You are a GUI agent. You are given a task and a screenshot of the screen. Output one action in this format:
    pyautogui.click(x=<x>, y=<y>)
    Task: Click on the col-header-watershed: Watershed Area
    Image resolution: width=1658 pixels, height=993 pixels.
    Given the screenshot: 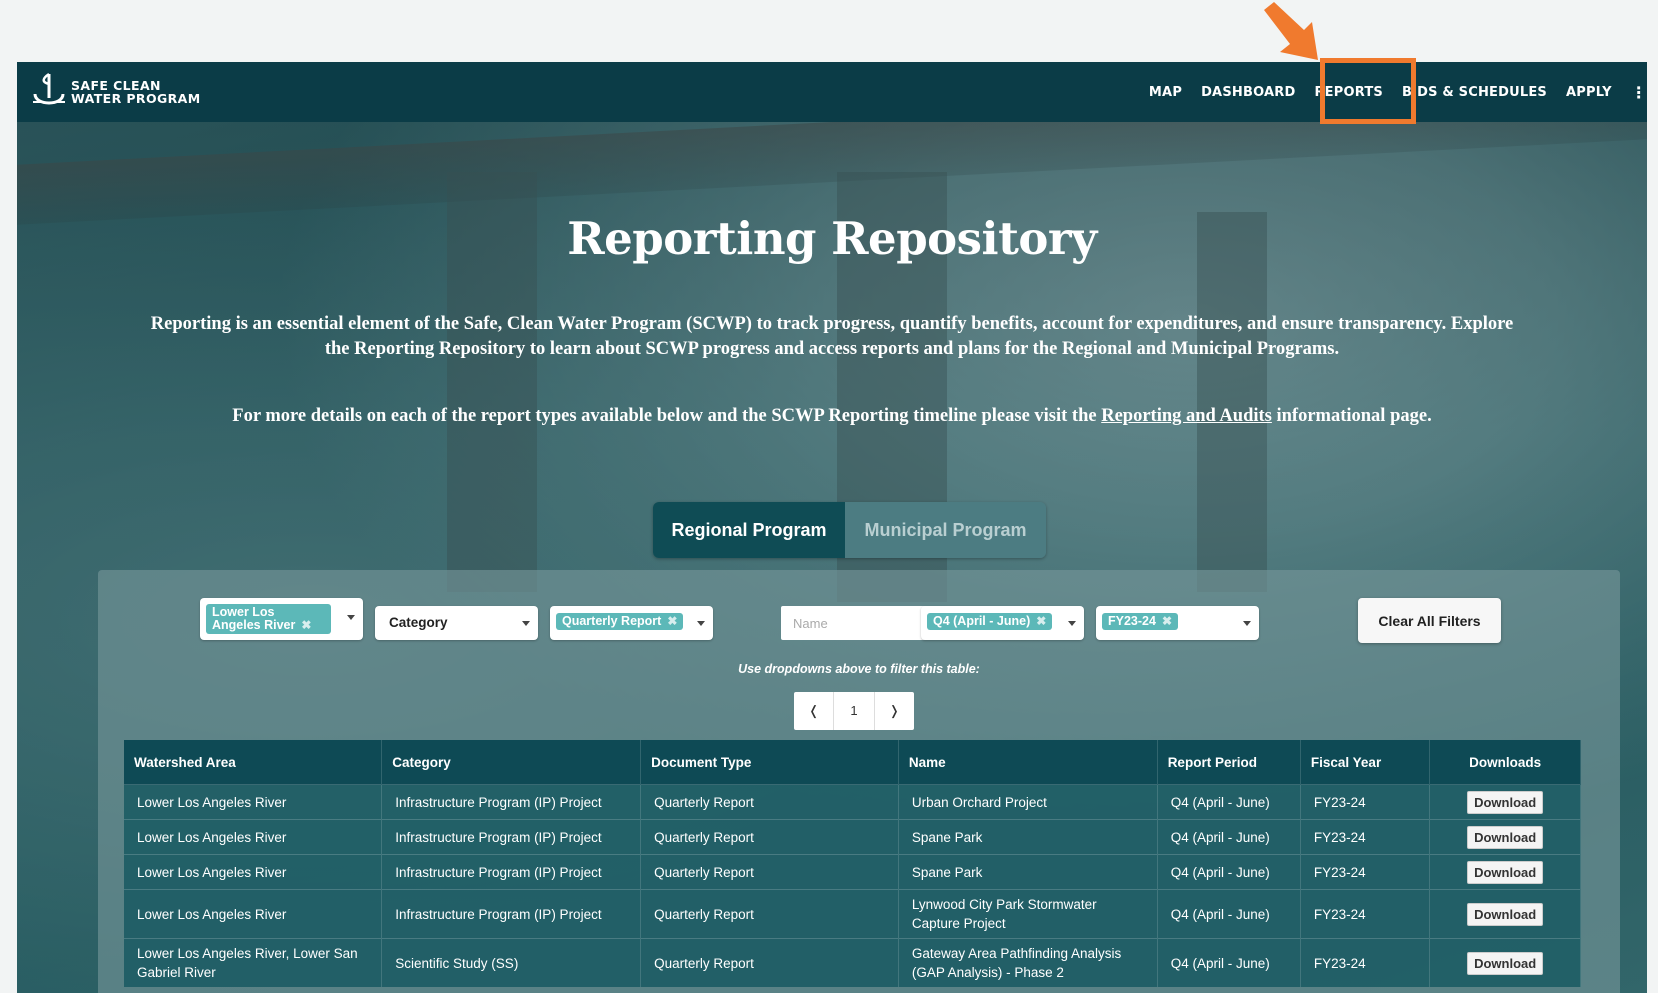 What is the action you would take?
    pyautogui.click(x=253, y=762)
    